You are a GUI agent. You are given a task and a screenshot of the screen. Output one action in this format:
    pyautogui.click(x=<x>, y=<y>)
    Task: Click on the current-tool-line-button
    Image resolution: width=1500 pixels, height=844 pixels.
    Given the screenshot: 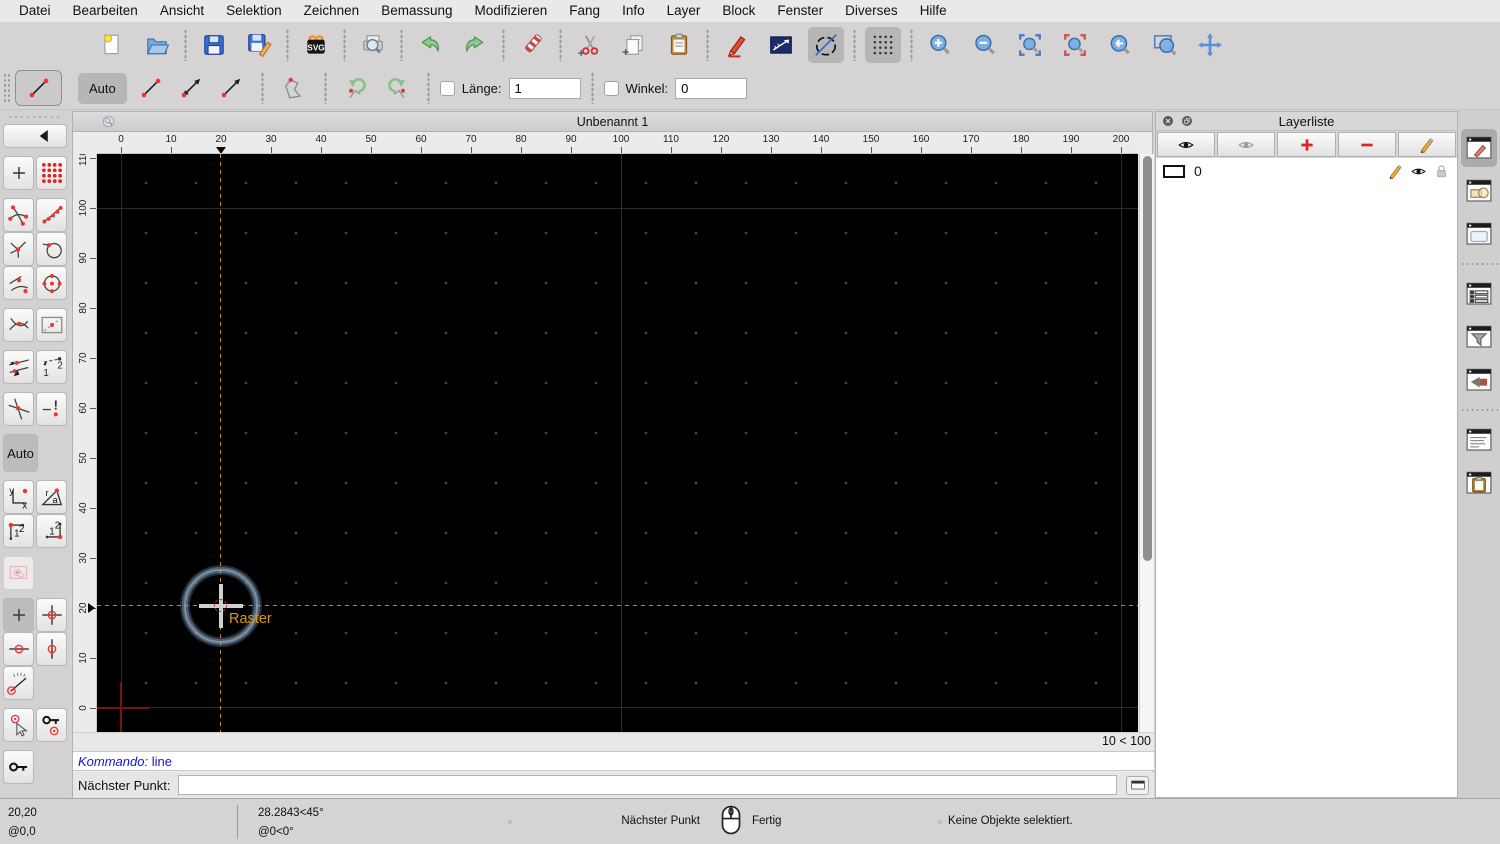 What is the action you would take?
    pyautogui.click(x=38, y=88)
    